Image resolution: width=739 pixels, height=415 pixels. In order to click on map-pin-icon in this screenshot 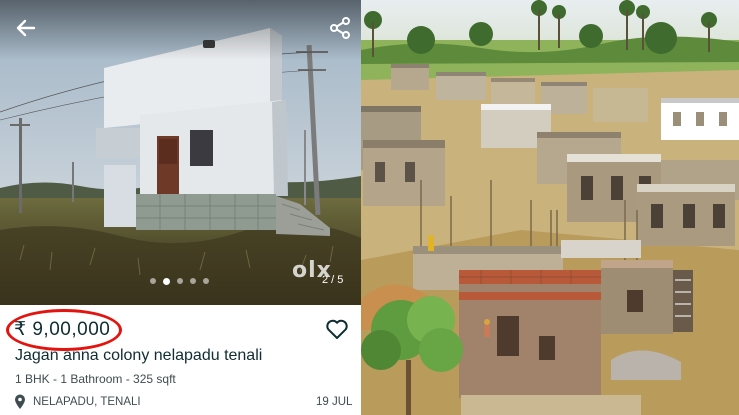, I will do `click(20, 401)`.